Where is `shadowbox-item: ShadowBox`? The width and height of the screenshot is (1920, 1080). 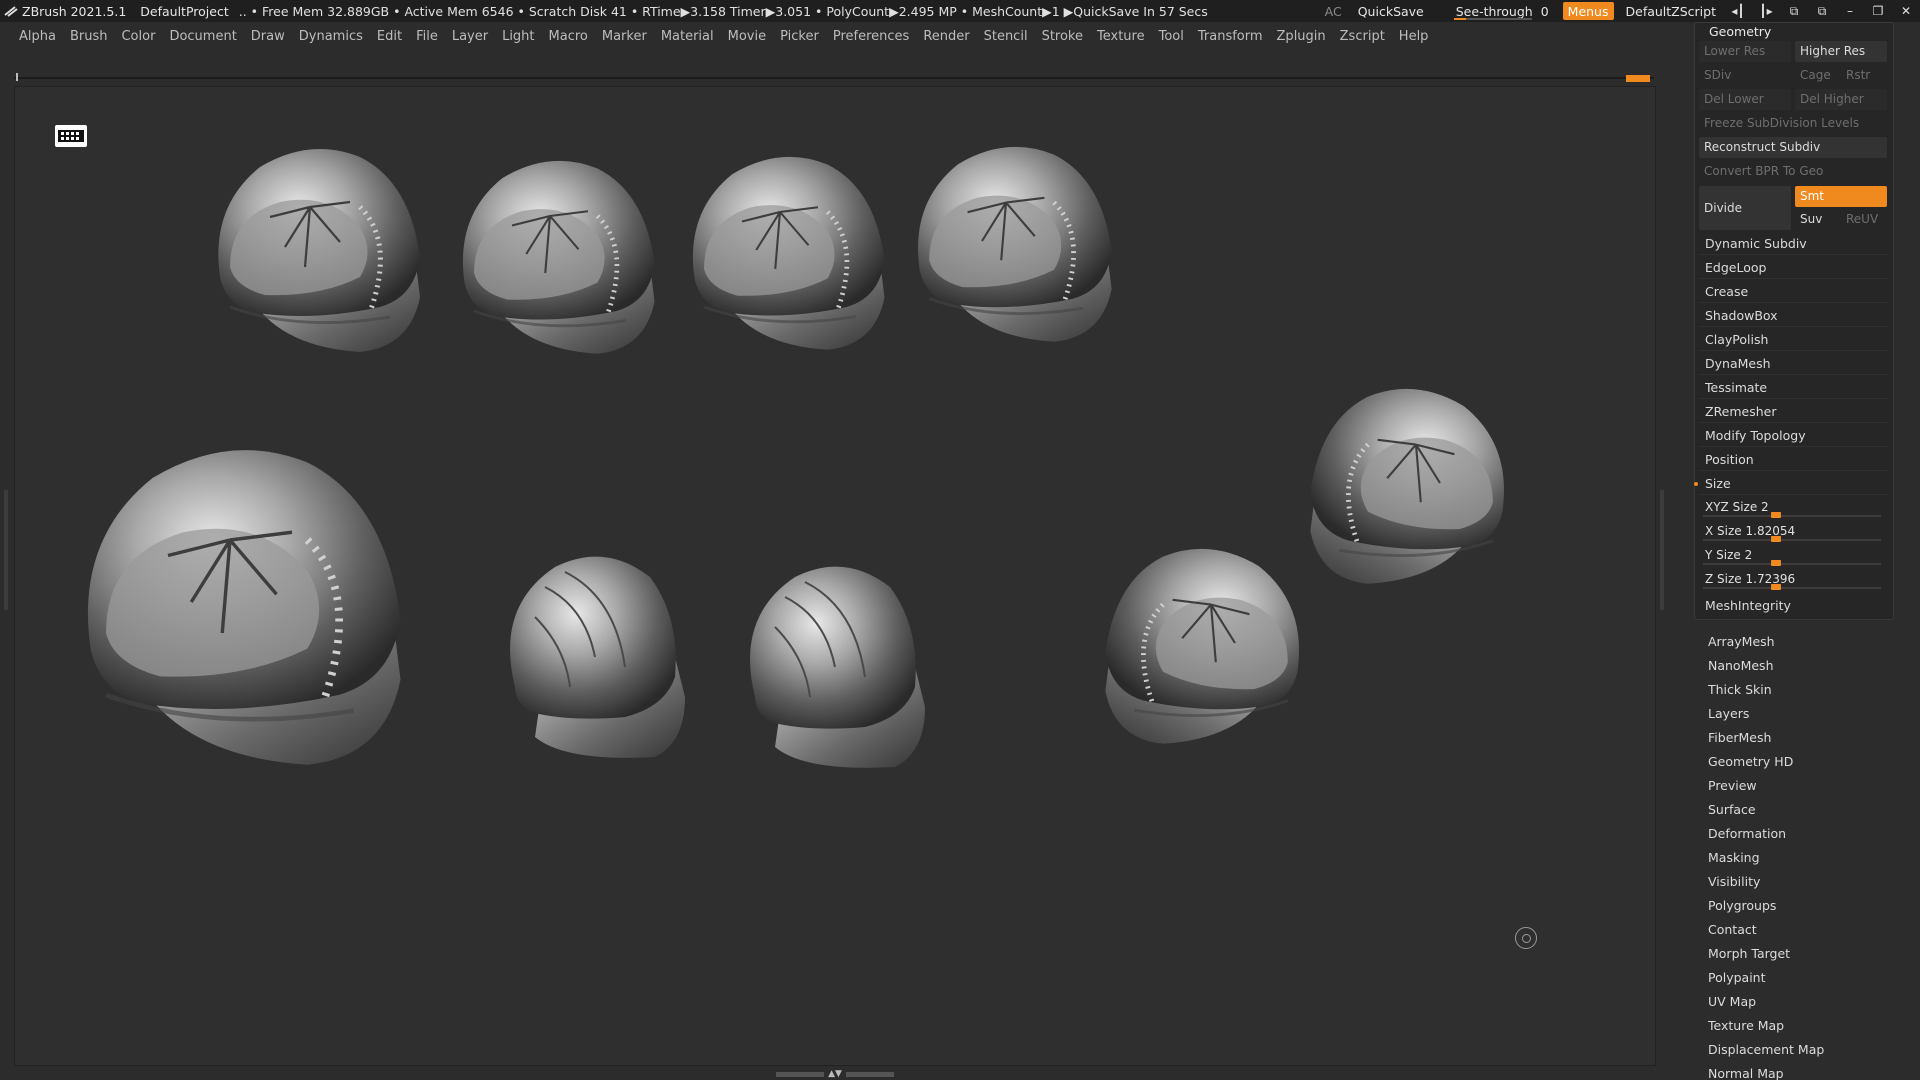 shadowbox-item: ShadowBox is located at coordinates (1794, 316).